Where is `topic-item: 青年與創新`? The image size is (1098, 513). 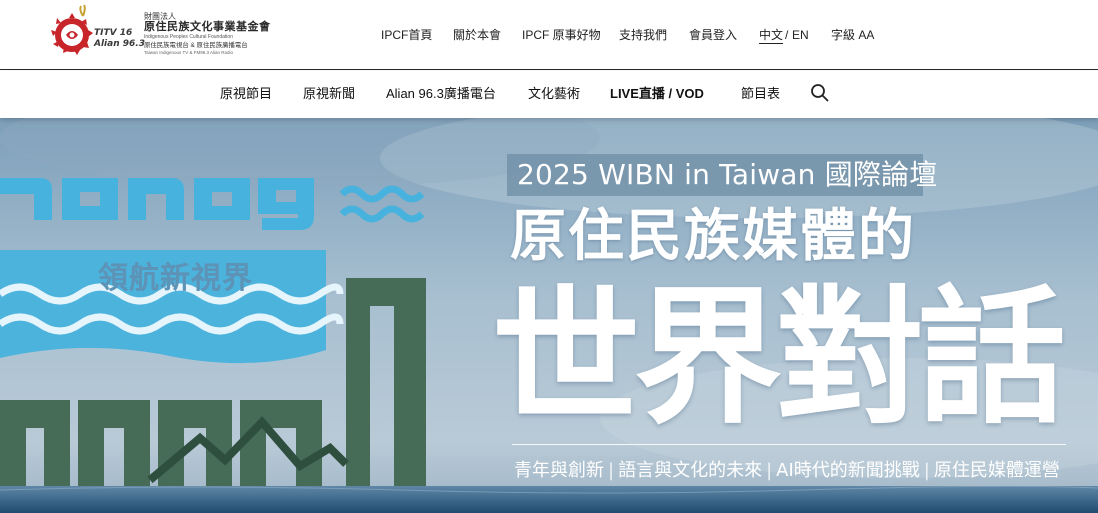 topic-item: 青年與創新 is located at coordinates (559, 470).